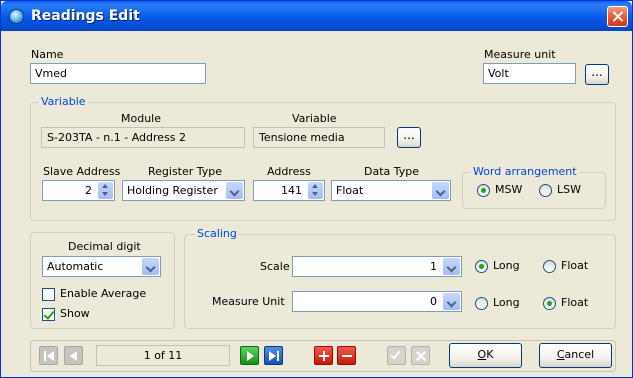 The width and height of the screenshot is (633, 378). Describe the element at coordinates (217, 233) in the screenshot. I see `scaling-title: Scaling` at that location.